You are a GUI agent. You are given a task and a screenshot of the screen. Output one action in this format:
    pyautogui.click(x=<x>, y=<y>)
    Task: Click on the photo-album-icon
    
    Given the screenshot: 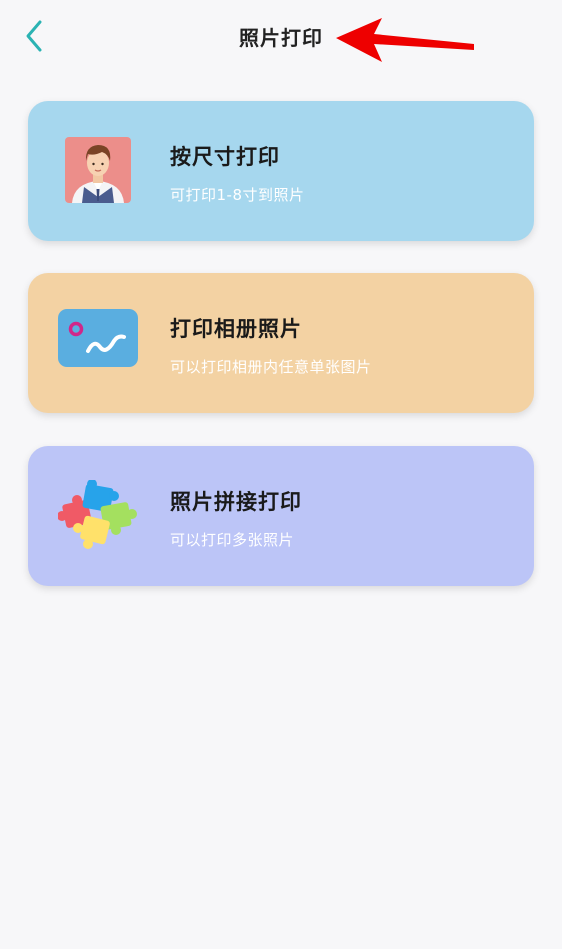 What is the action you would take?
    pyautogui.click(x=98, y=343)
    